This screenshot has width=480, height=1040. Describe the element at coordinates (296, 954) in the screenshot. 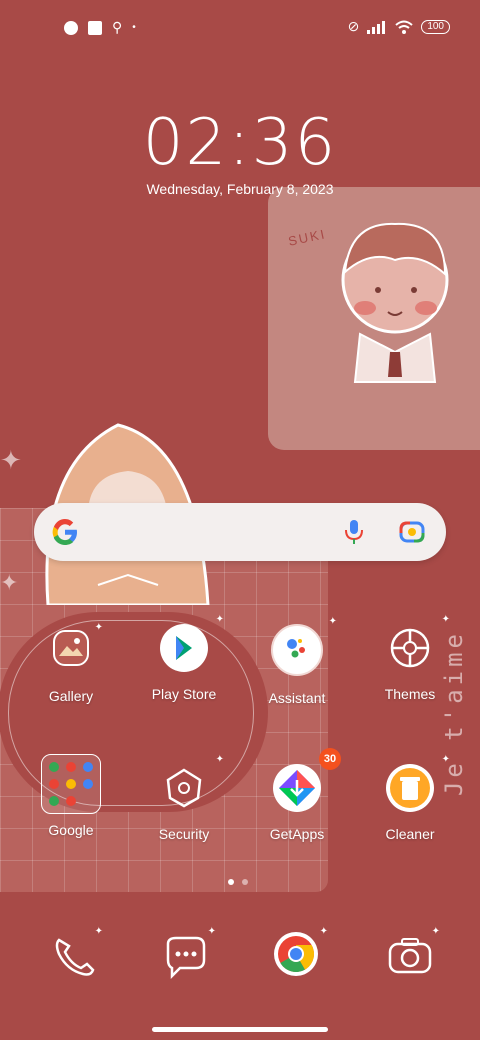

I see `chrome-icon` at that location.